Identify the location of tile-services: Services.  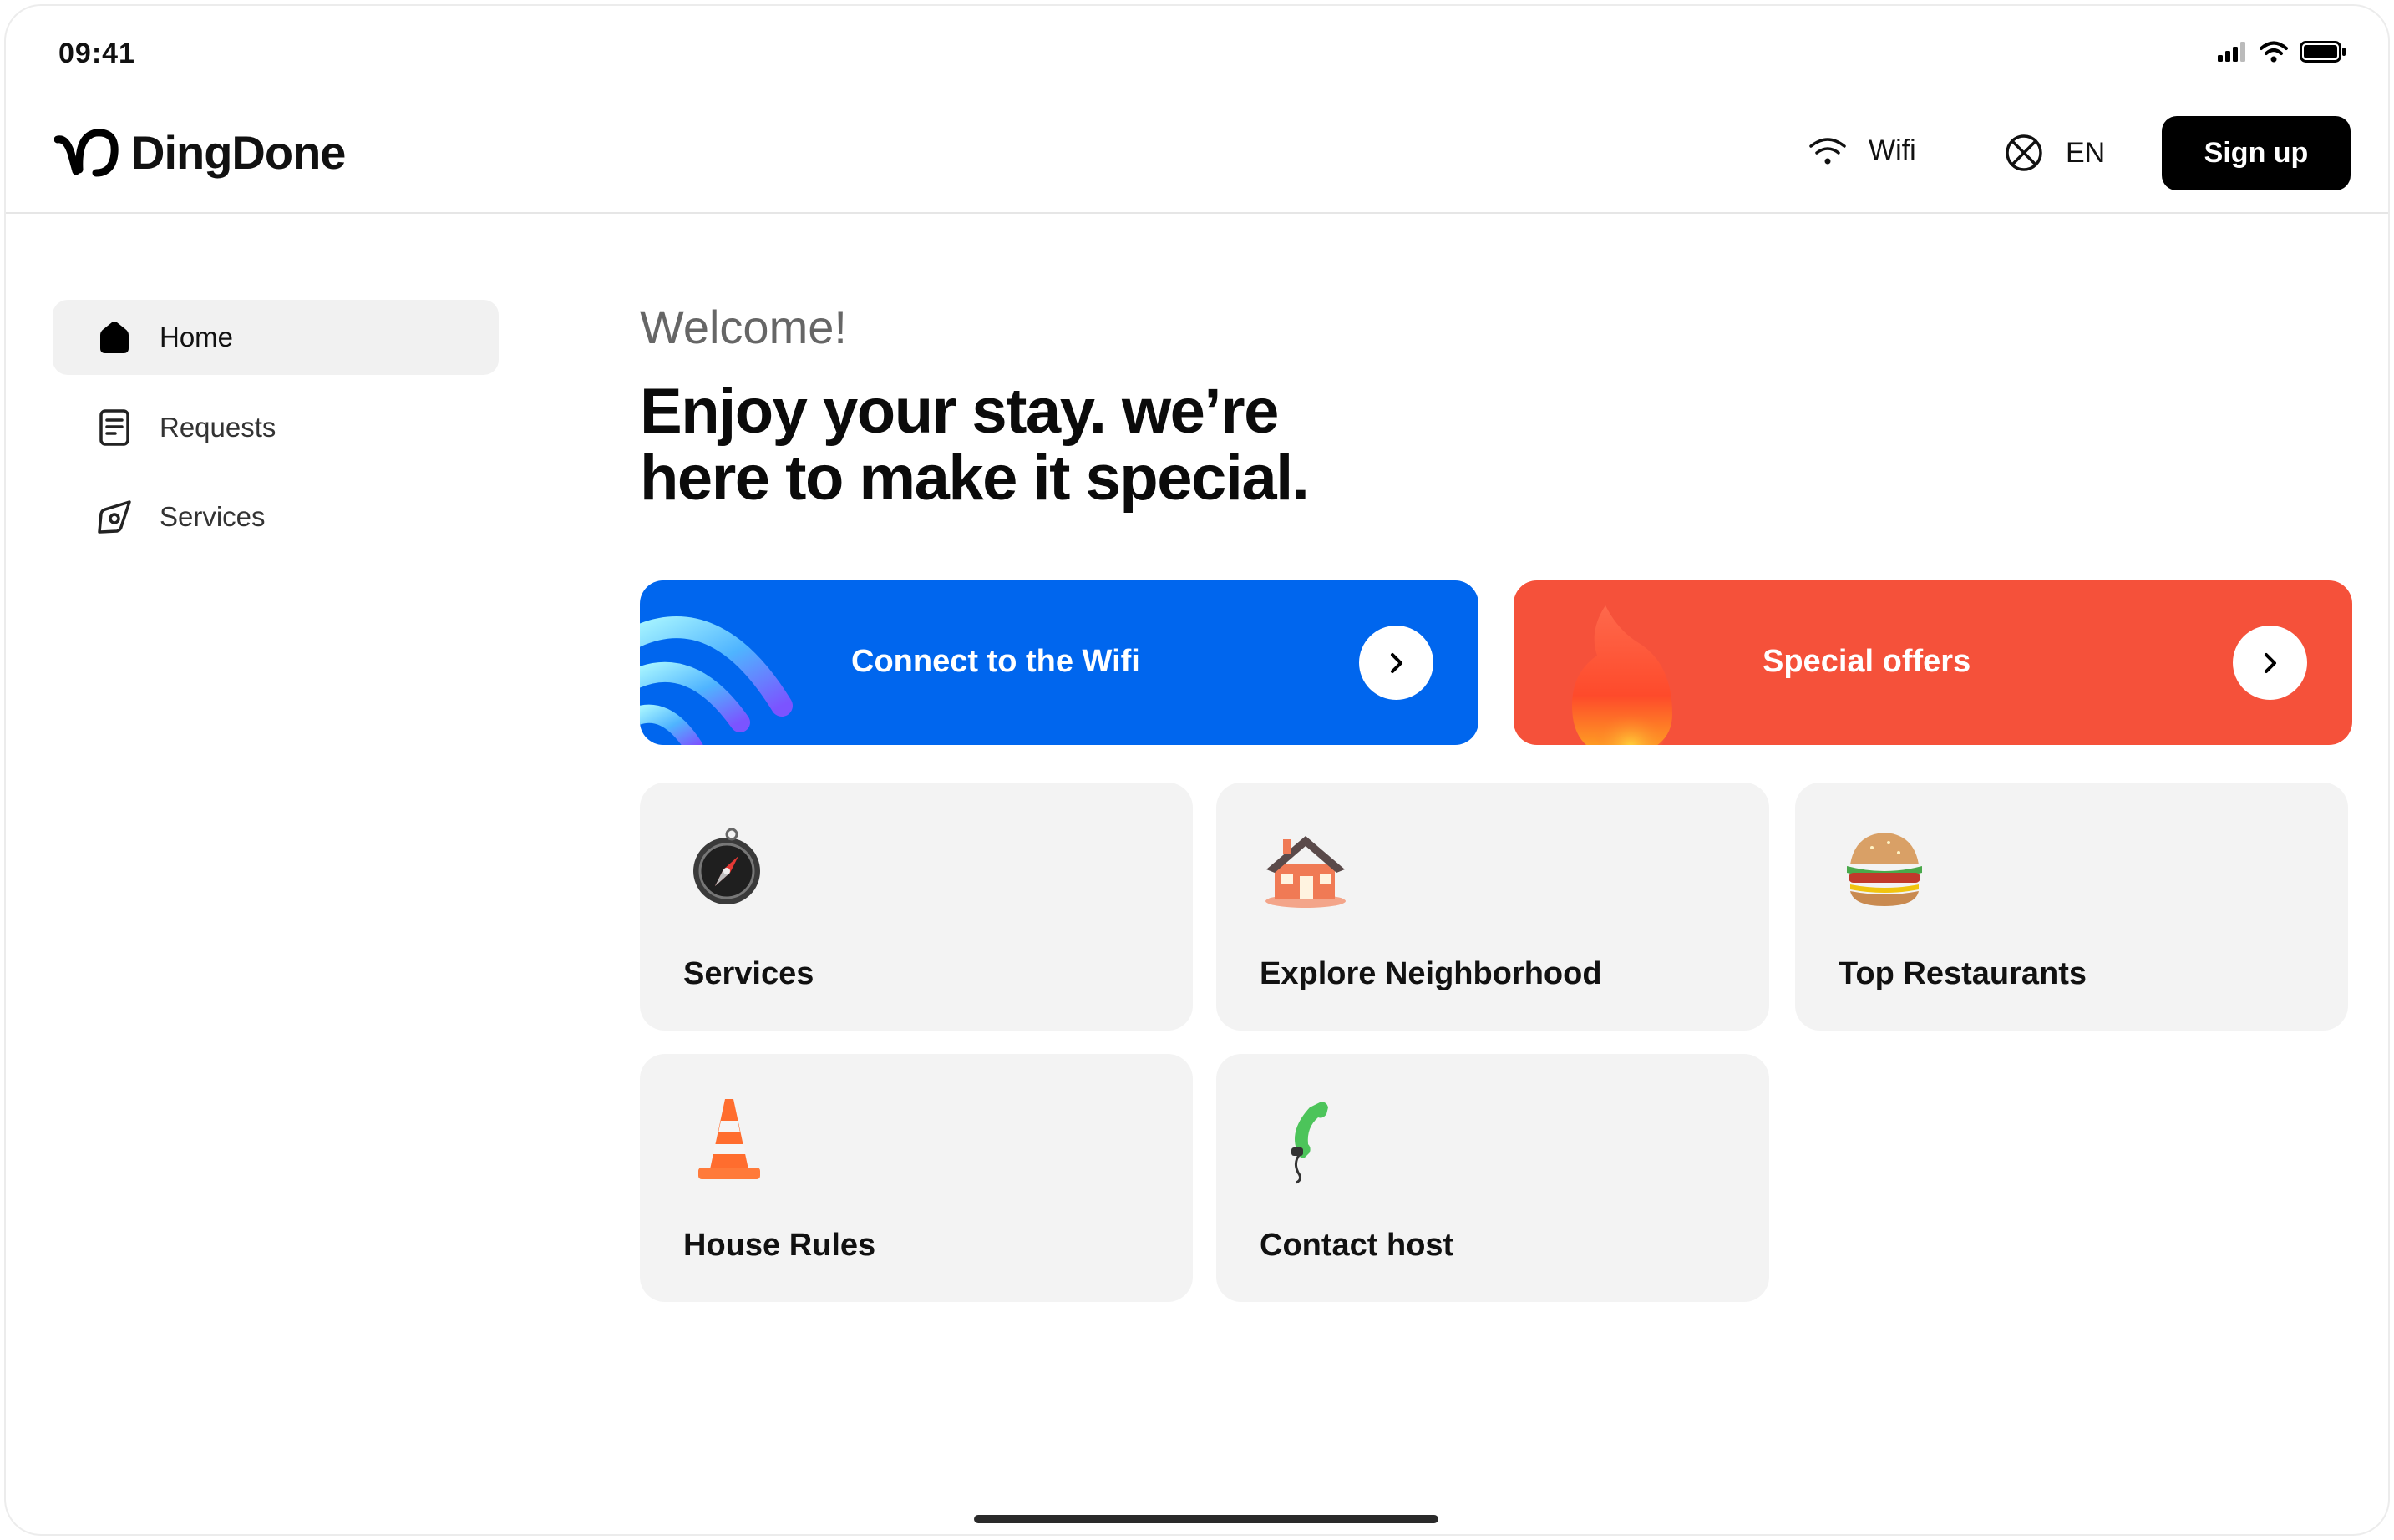
(916, 907).